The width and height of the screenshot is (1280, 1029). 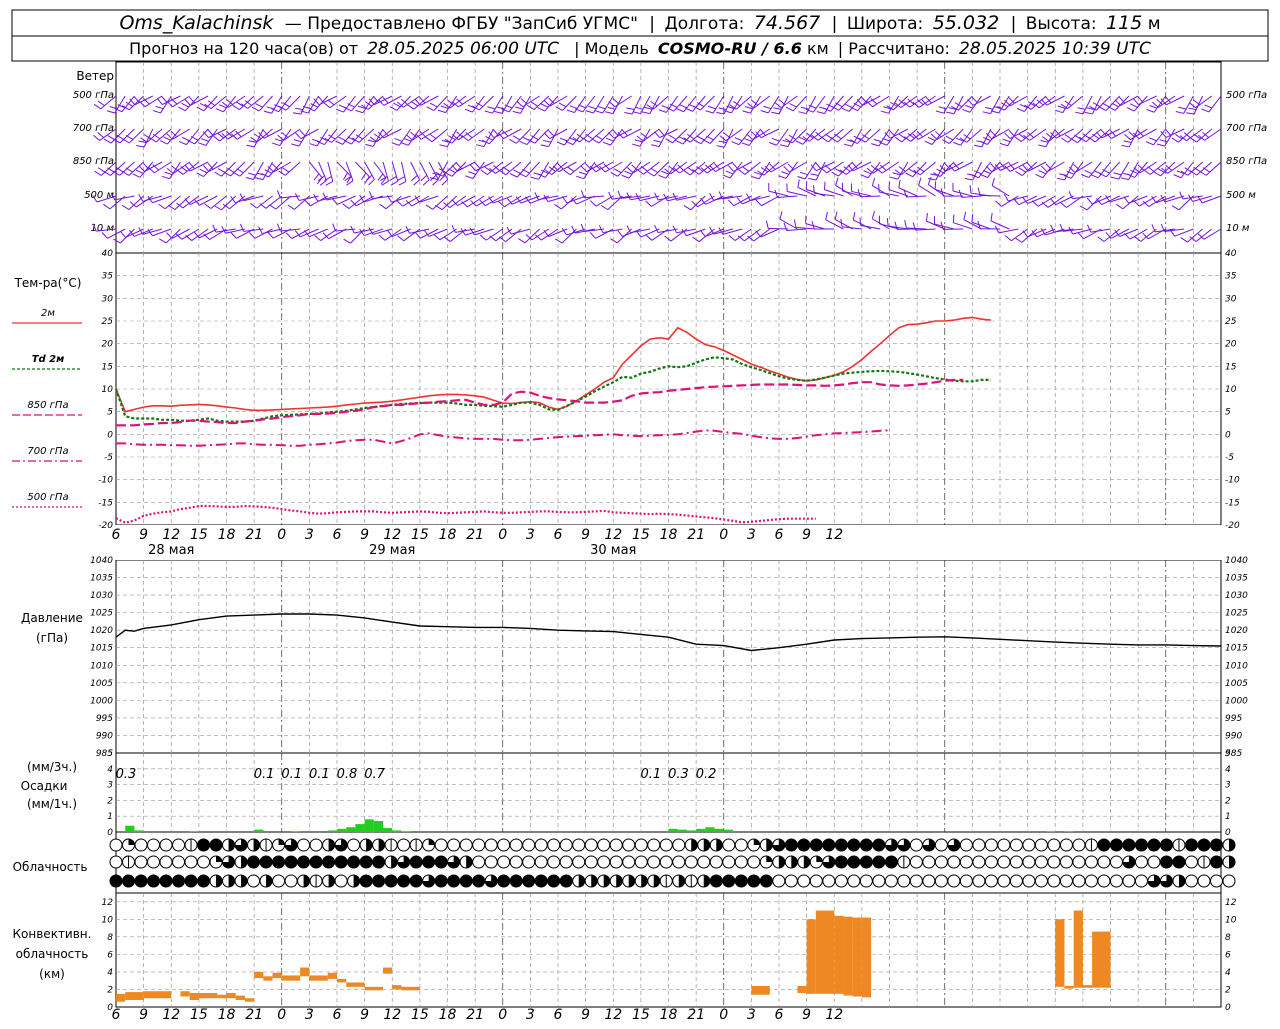 What do you see at coordinates (894, 48) in the screenshot?
I see `calc-label: | Рассчитано:` at bounding box center [894, 48].